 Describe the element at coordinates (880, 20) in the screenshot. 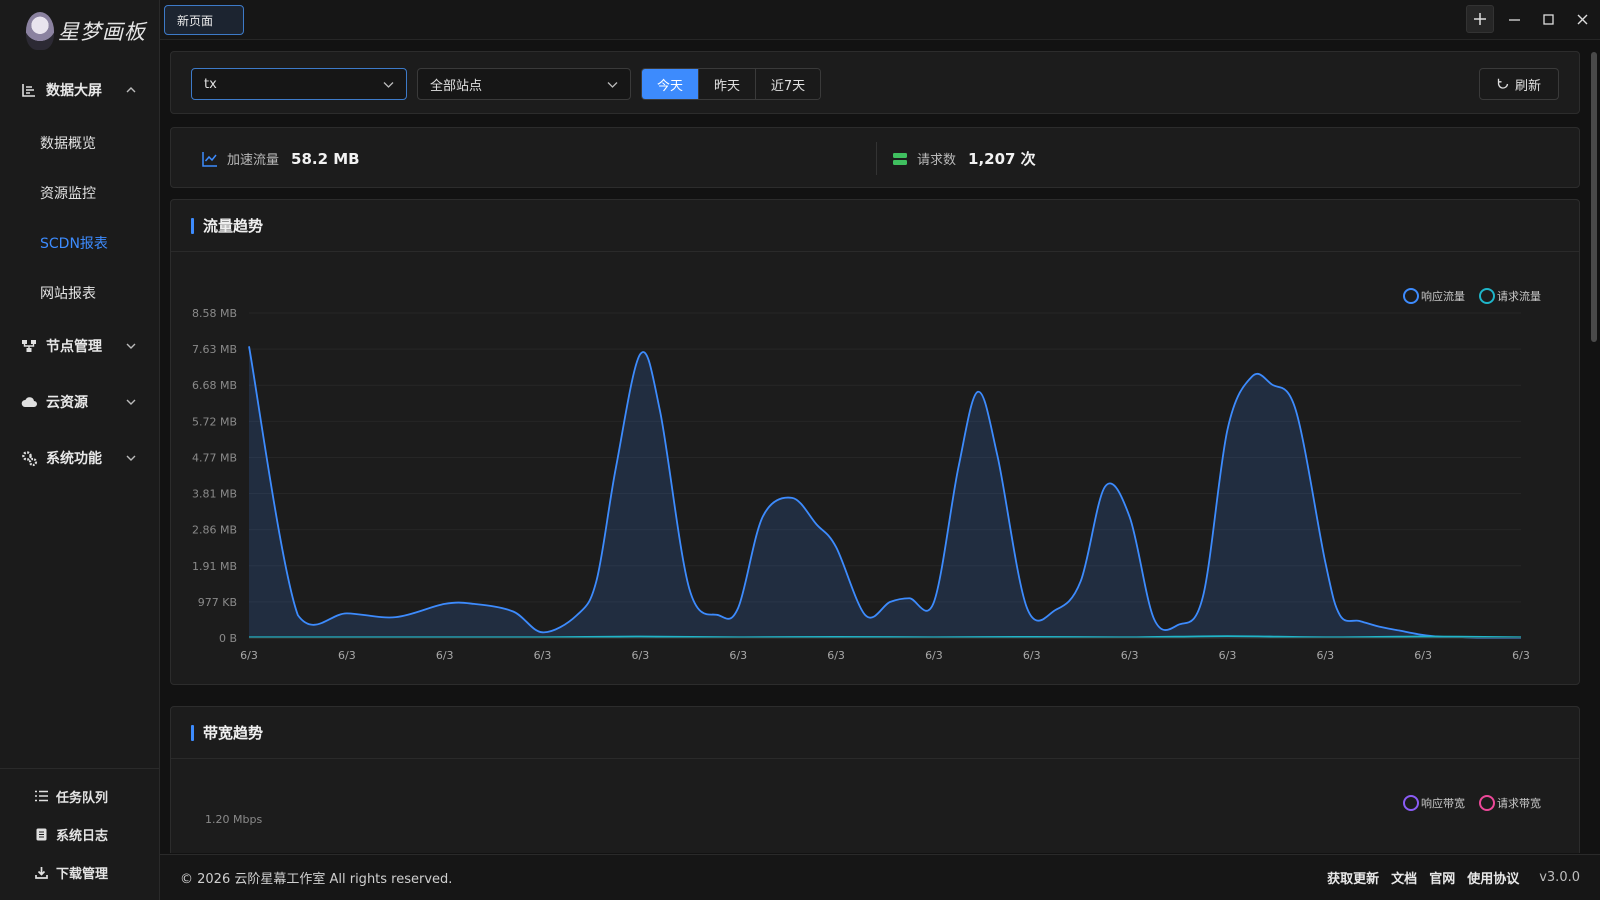

I see `title-bar: 新页面` at that location.